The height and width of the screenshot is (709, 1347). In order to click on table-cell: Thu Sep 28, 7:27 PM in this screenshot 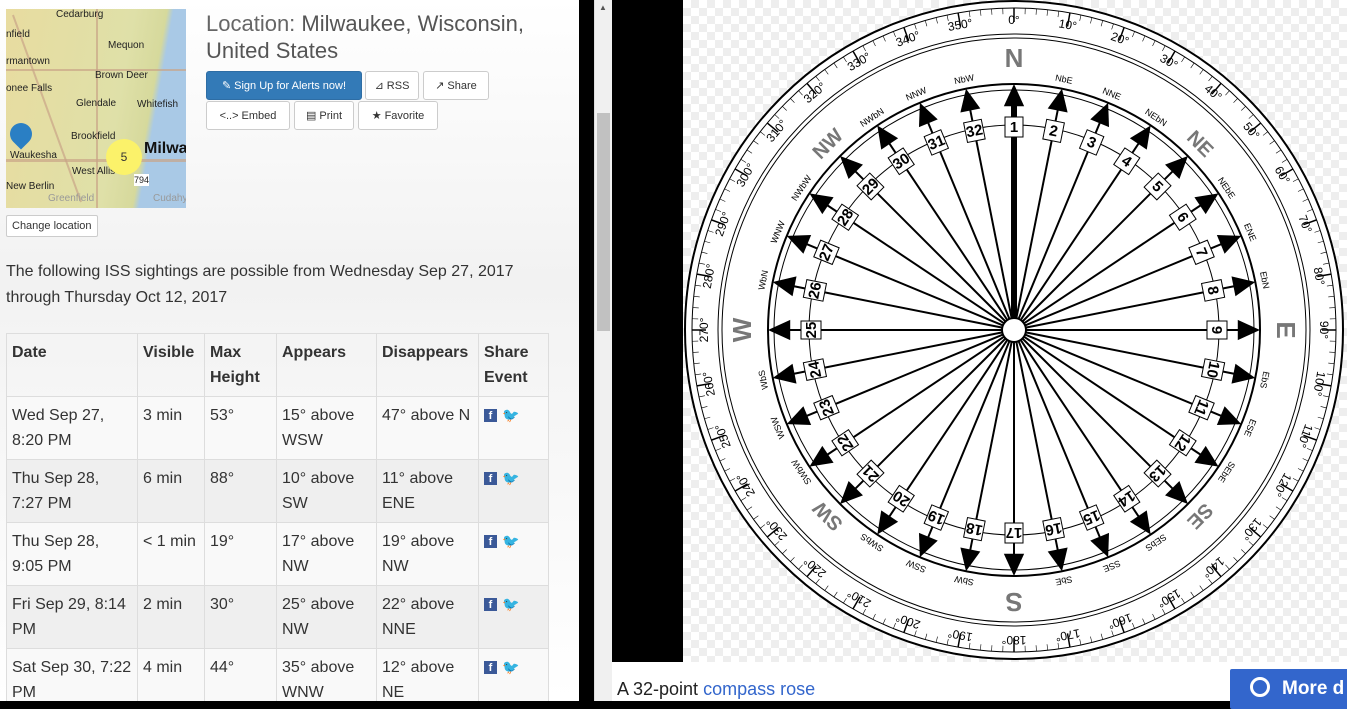, I will do `click(72, 491)`.